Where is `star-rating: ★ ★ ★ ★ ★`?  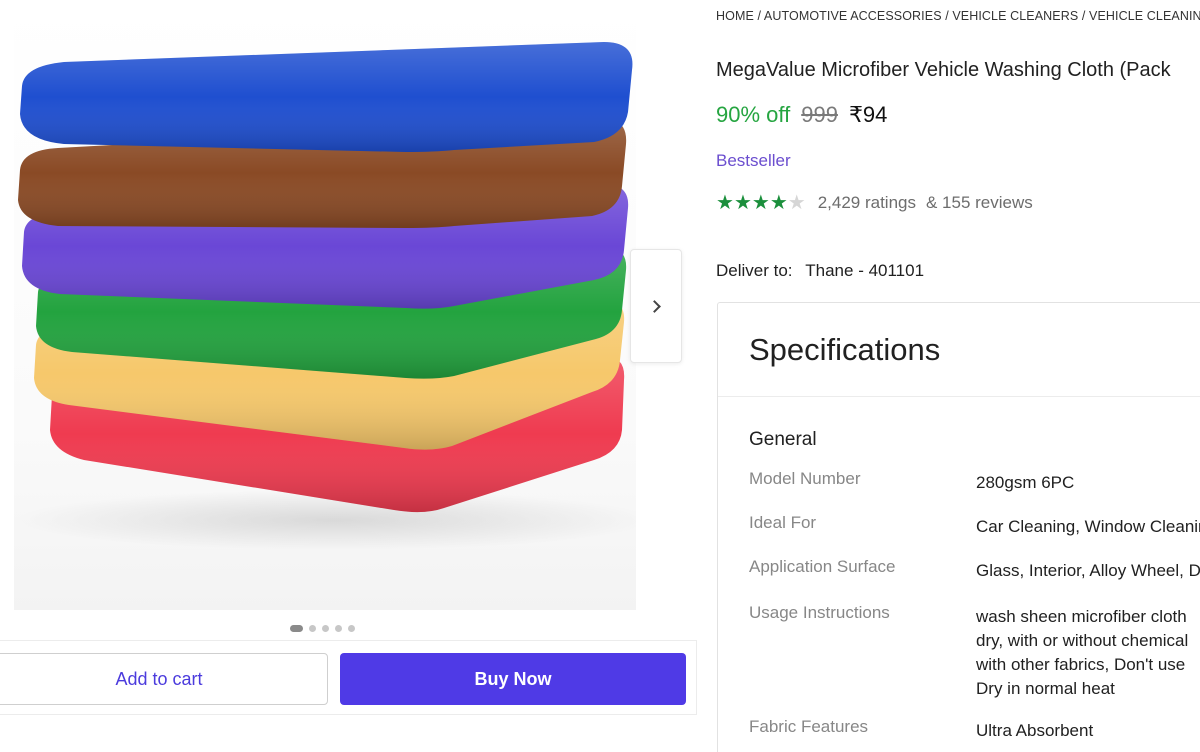 star-rating: ★ ★ ★ ★ ★ is located at coordinates (761, 203).